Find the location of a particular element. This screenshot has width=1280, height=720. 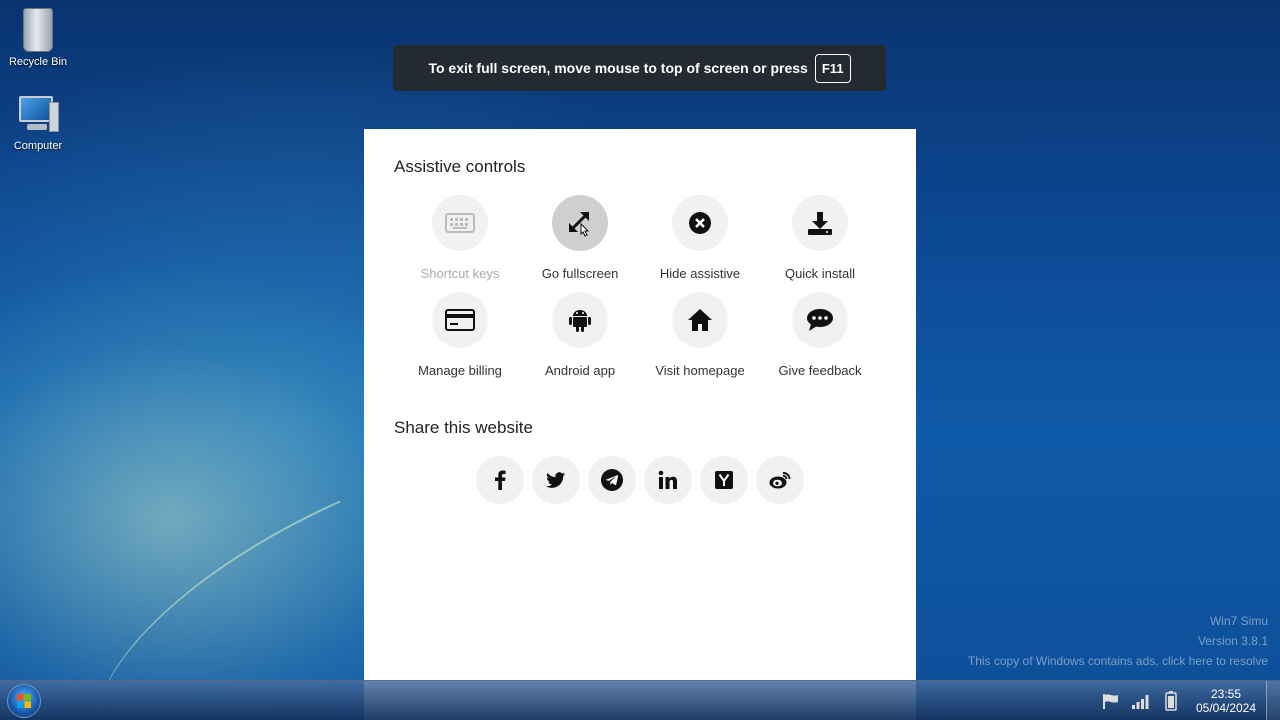

y-combinator-icon is located at coordinates (724, 480).